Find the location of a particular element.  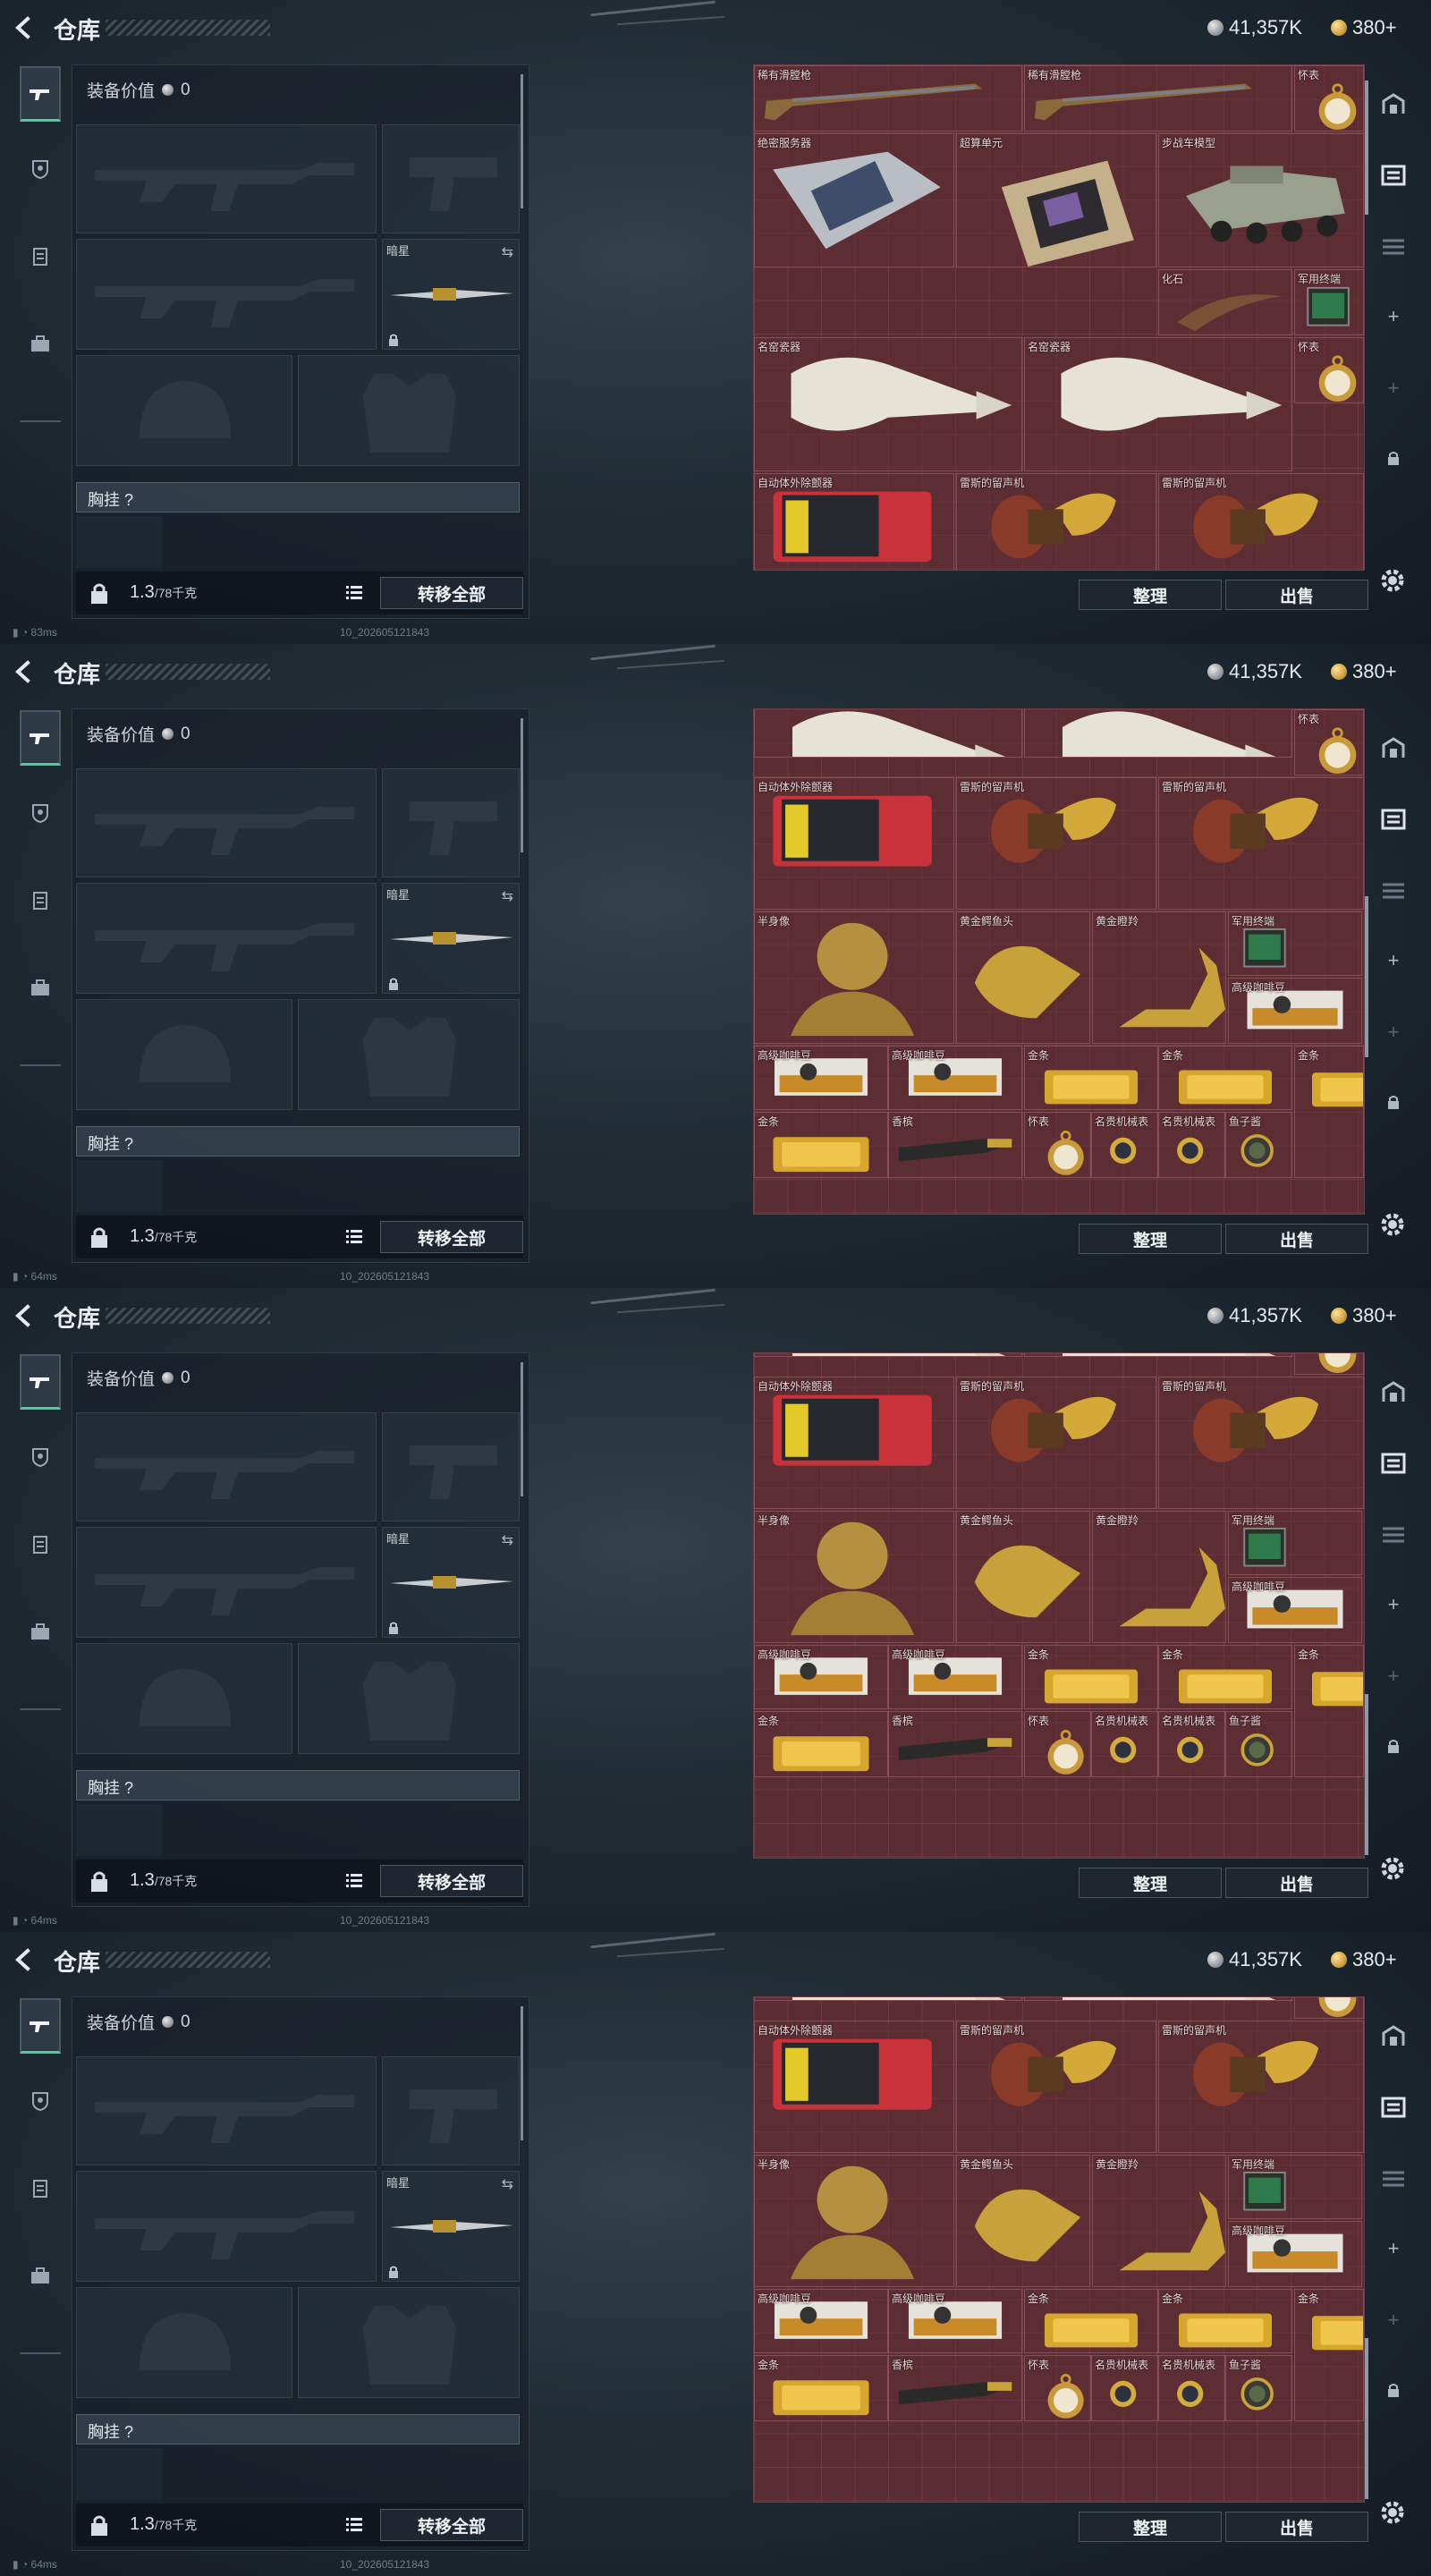

lock-icon is located at coordinates (100, 2525).